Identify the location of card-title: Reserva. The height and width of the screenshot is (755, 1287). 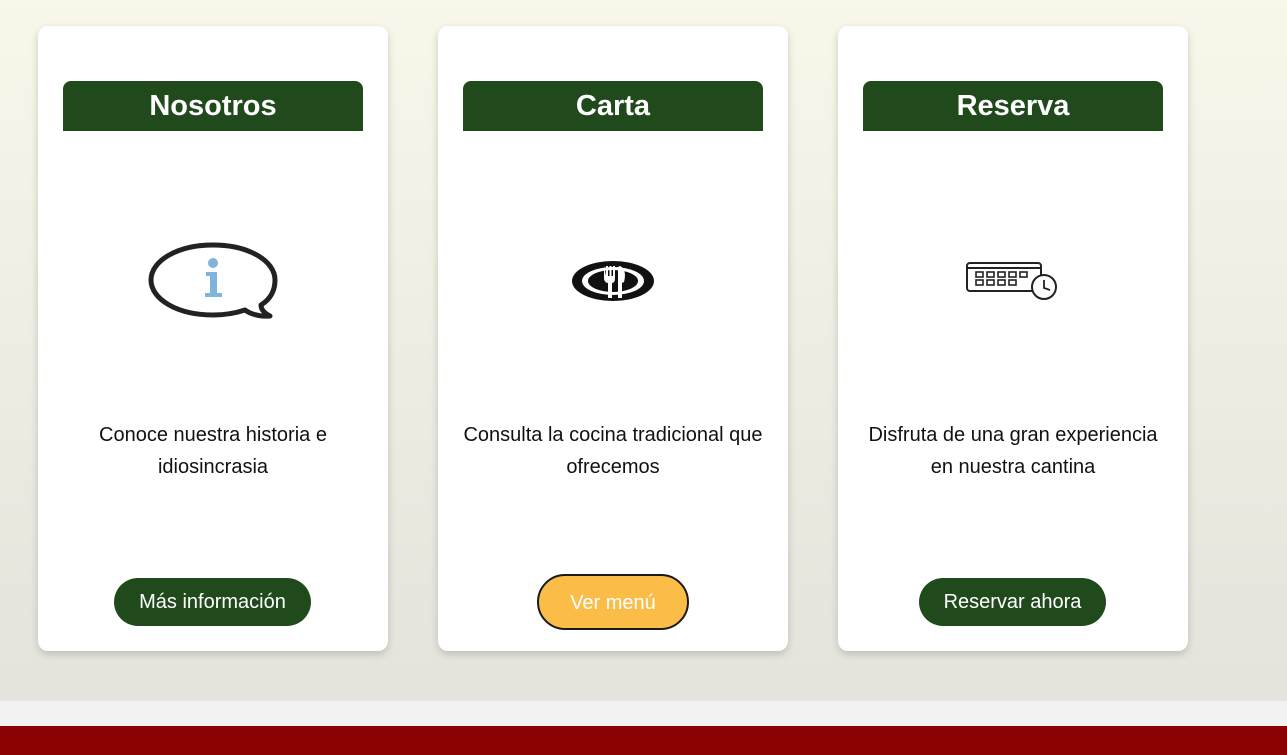
(1013, 106).